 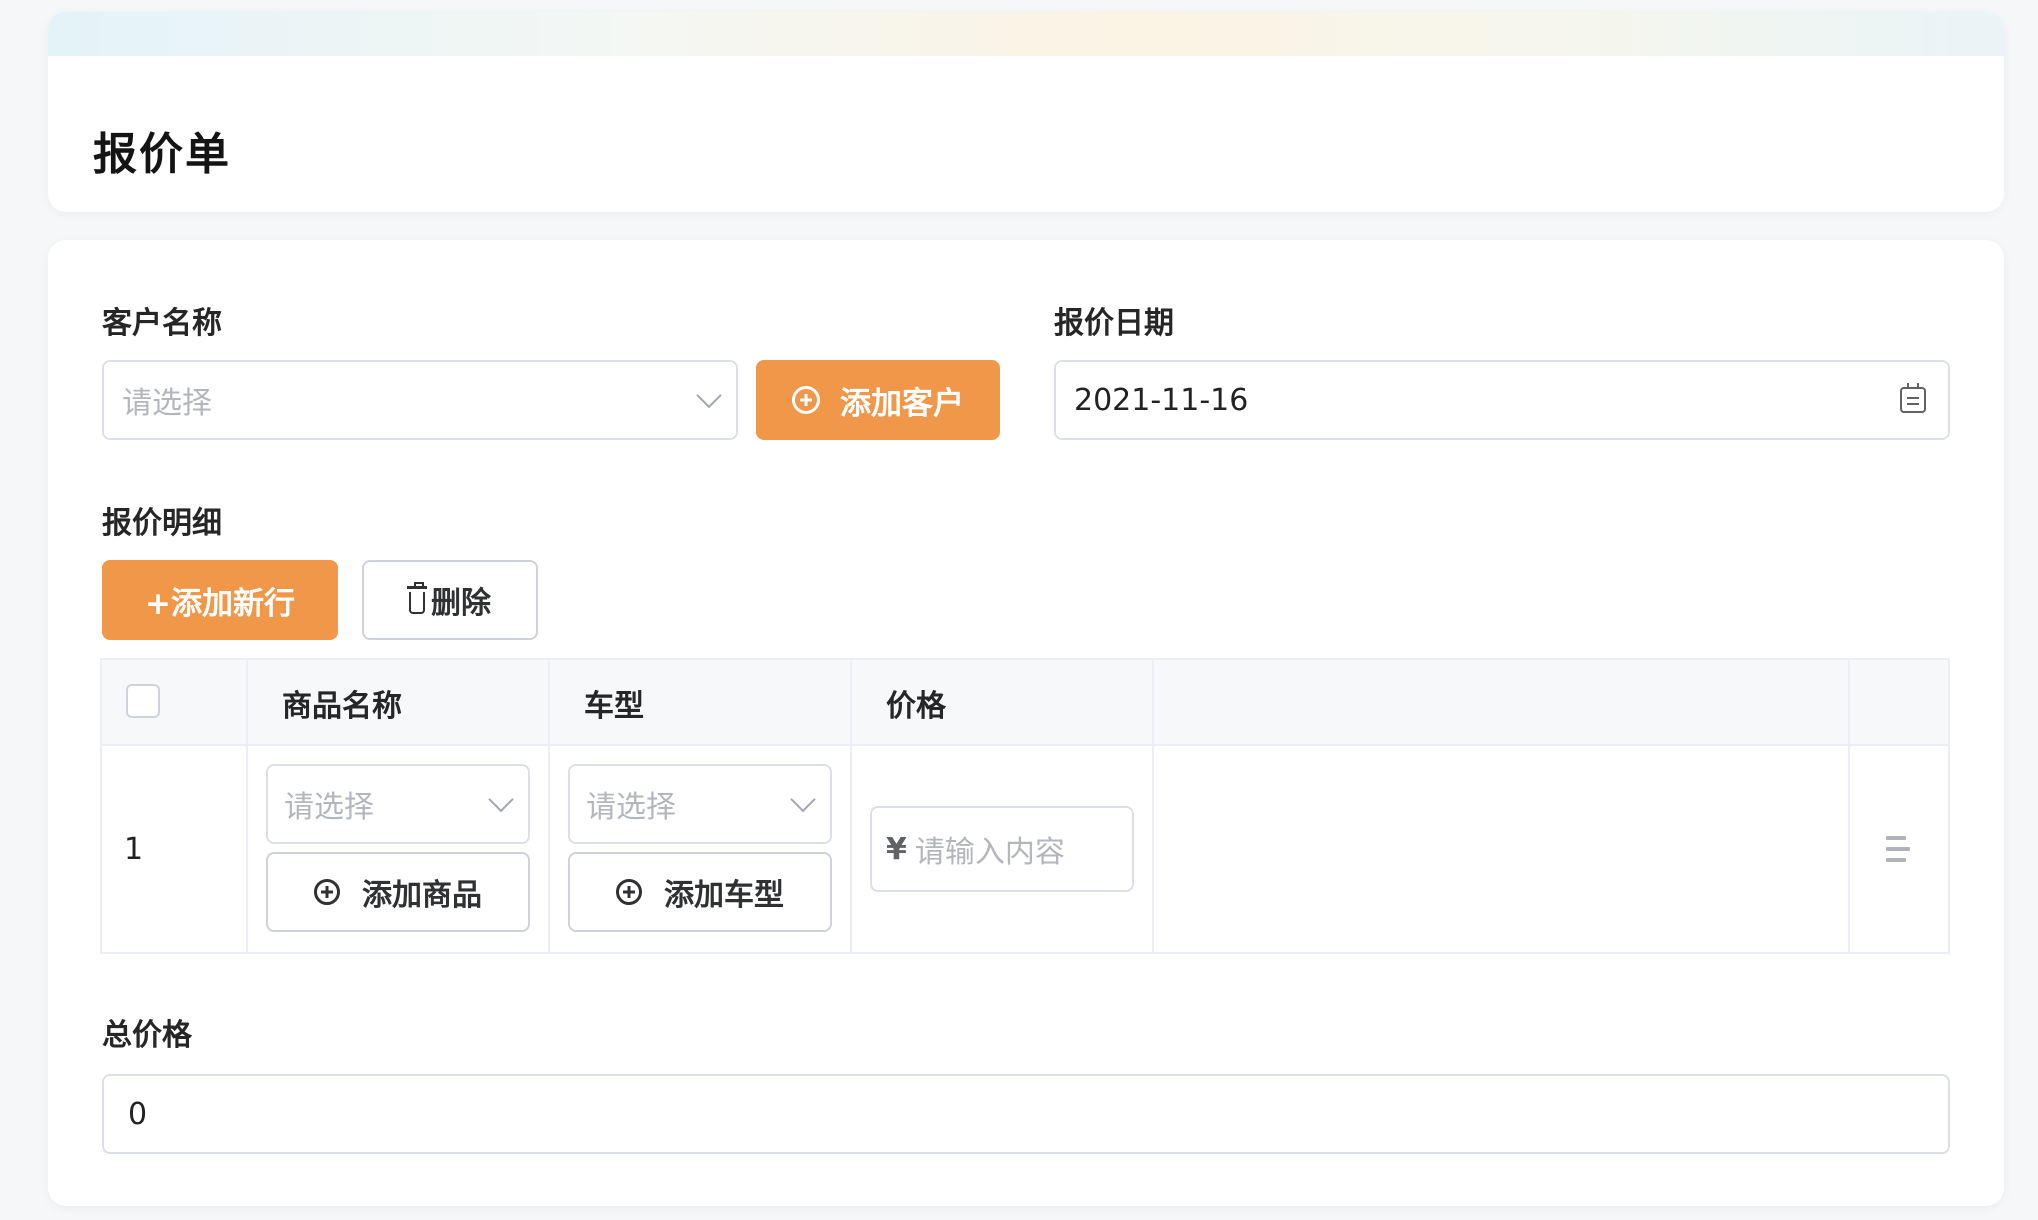 What do you see at coordinates (398, 804) in the screenshot?
I see `product-select: 请选择` at bounding box center [398, 804].